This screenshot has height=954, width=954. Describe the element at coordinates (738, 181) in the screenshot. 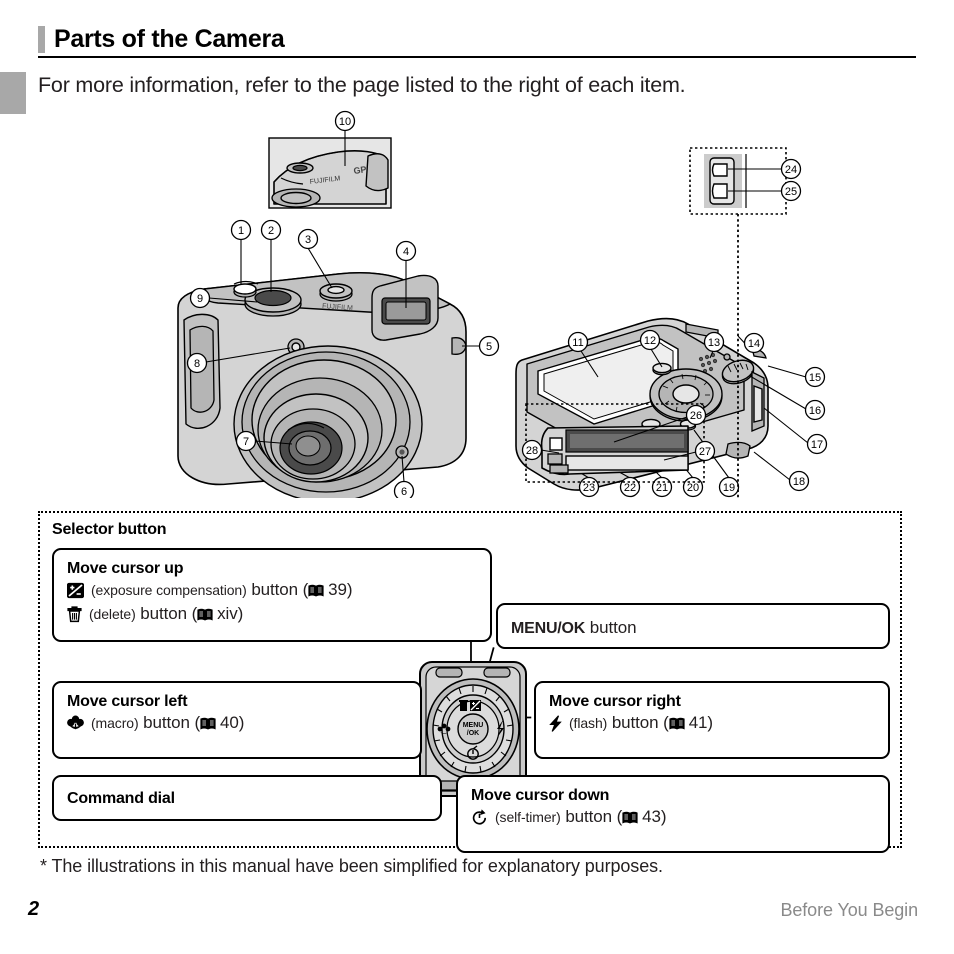

I see `connector-detail-inset` at that location.